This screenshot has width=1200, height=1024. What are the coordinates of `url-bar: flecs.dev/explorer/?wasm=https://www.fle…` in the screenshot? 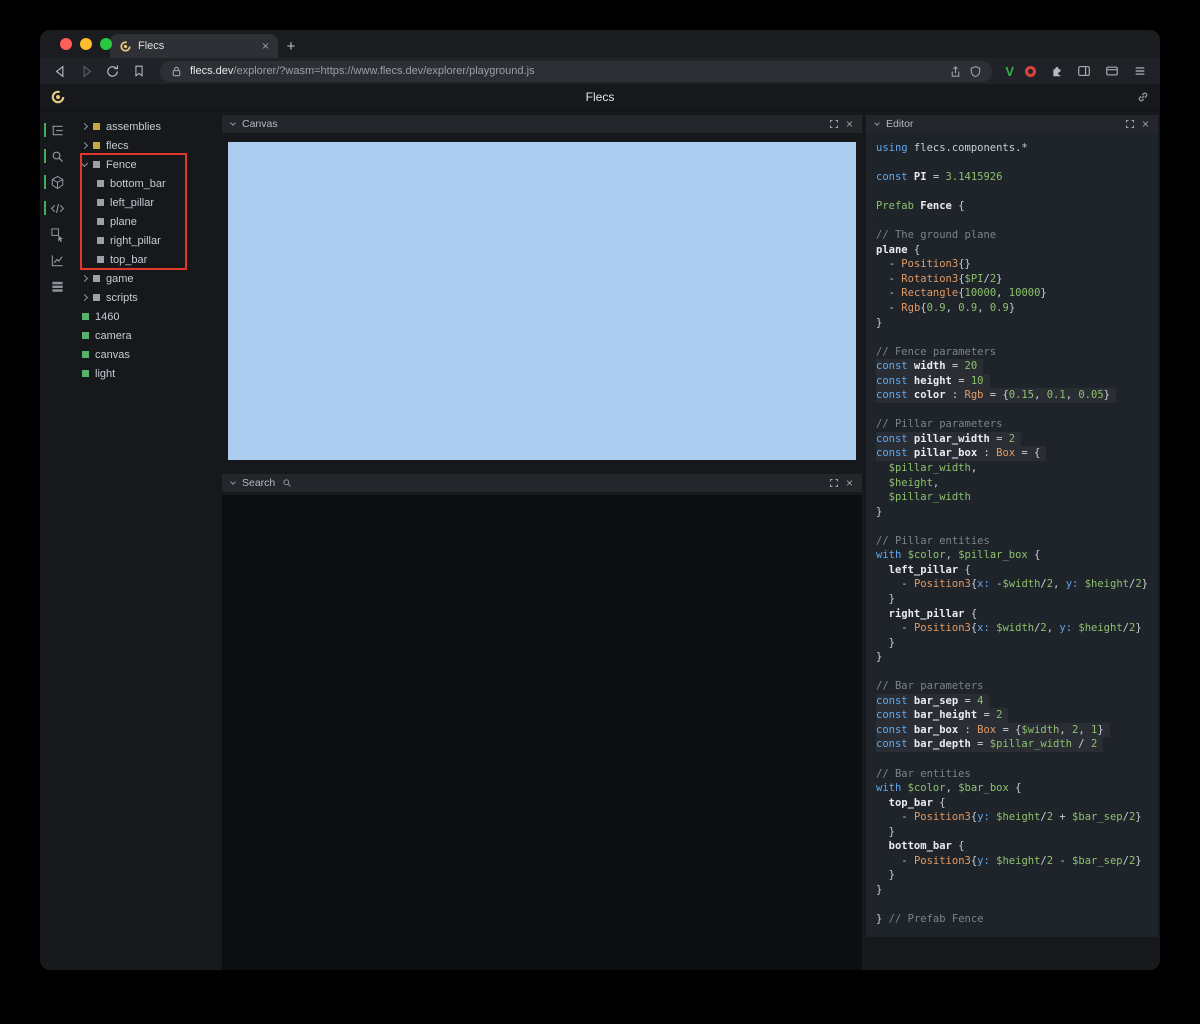 It's located at (576, 71).